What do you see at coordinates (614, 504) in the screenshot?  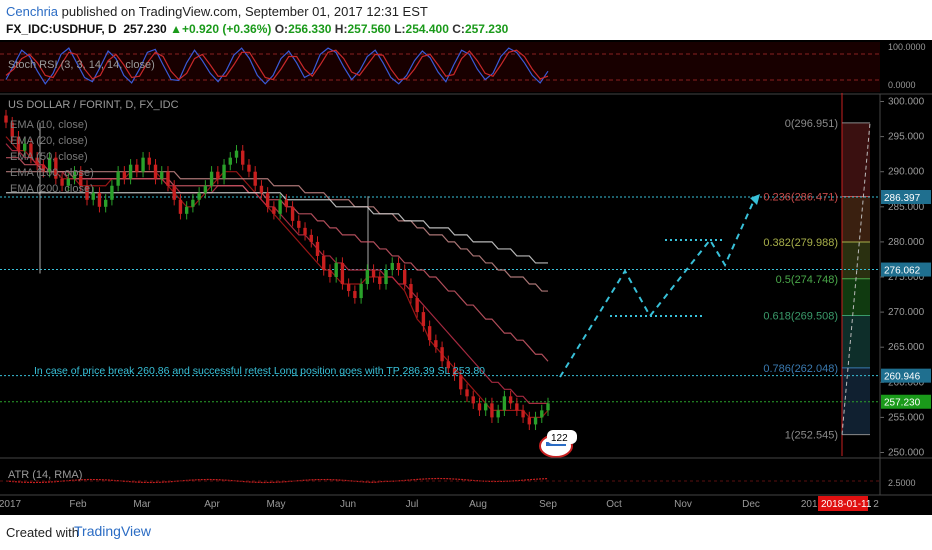 I see `x-tick-label: Oct` at bounding box center [614, 504].